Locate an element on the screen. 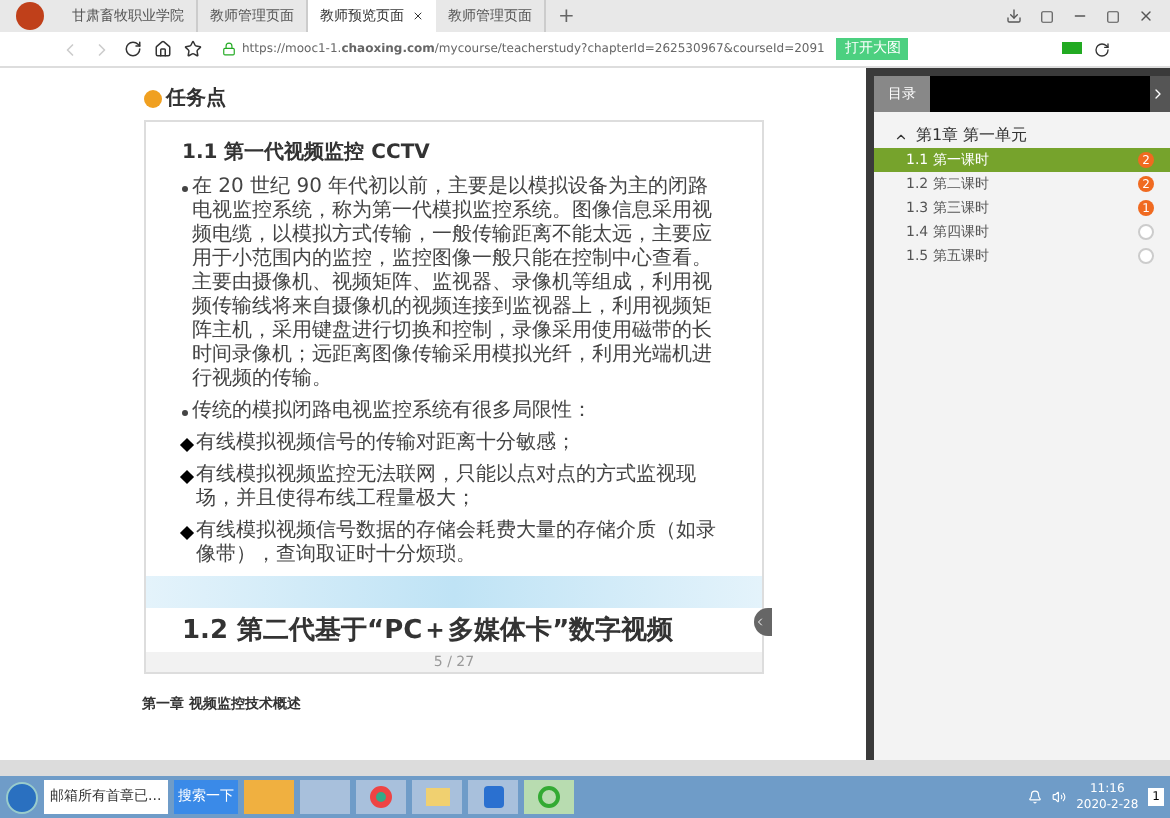 This screenshot has height=818, width=1170. maximize-icon is located at coordinates (1113, 16).